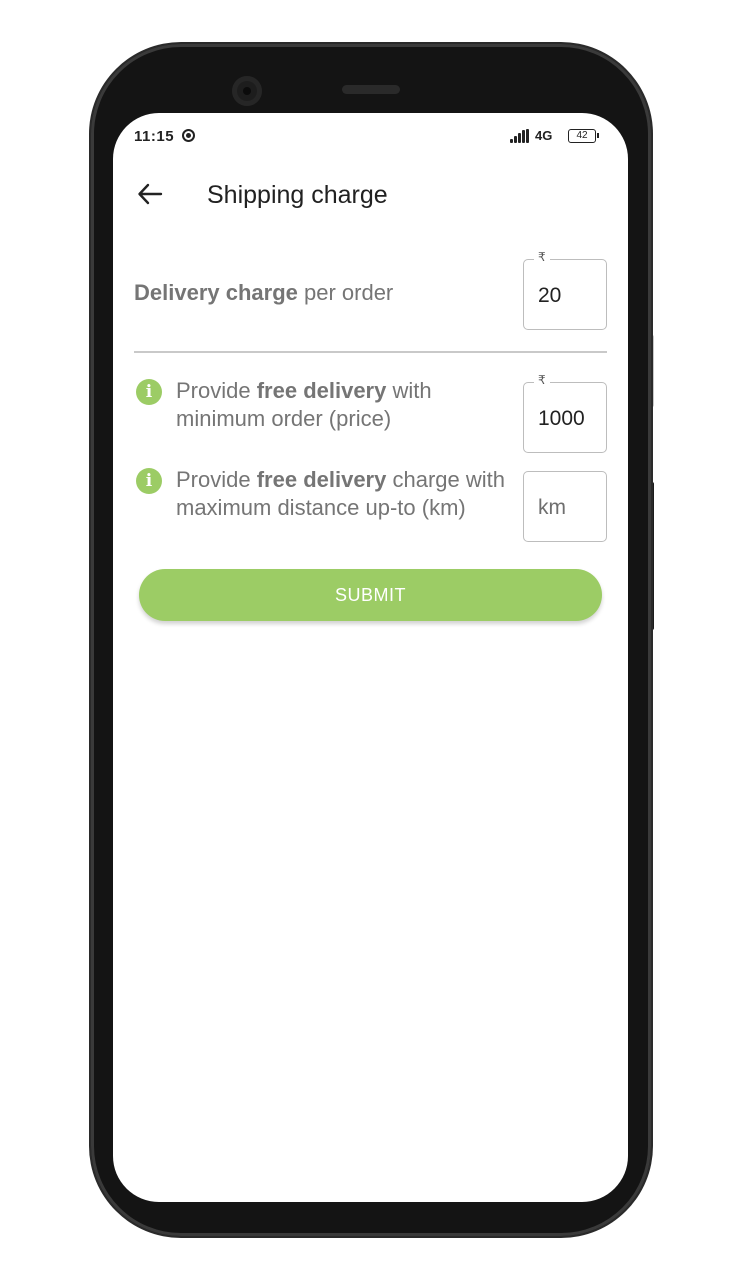 Image resolution: width=746 pixels, height=1280 pixels. What do you see at coordinates (216, 292) in the screenshot?
I see `delivery-charge-label-bold: Delivery charge` at bounding box center [216, 292].